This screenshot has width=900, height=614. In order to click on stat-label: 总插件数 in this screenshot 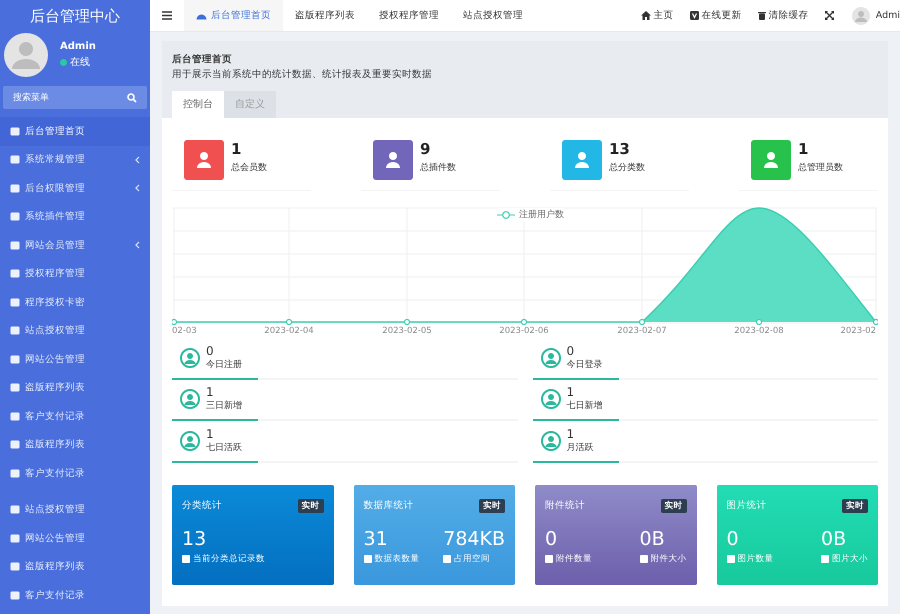, I will do `click(438, 168)`.